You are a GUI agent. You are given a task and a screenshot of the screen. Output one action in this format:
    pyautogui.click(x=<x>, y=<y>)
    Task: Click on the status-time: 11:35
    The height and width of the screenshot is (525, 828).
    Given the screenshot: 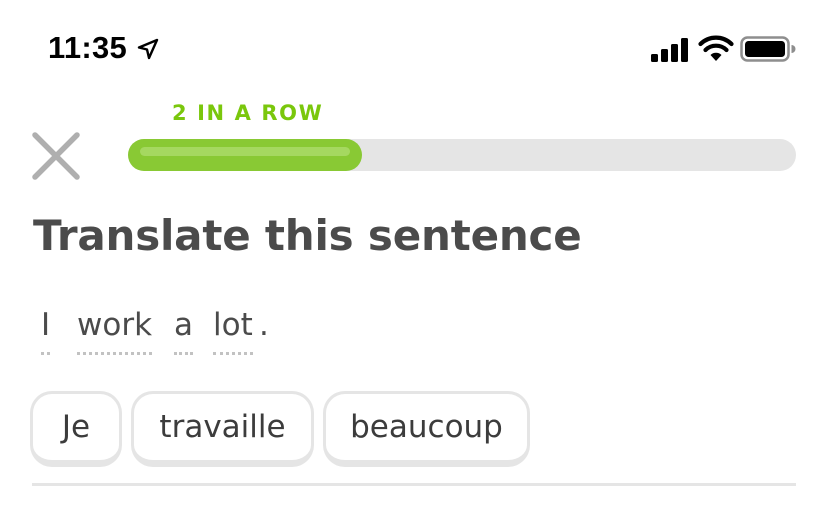 What is the action you would take?
    pyautogui.click(x=88, y=47)
    